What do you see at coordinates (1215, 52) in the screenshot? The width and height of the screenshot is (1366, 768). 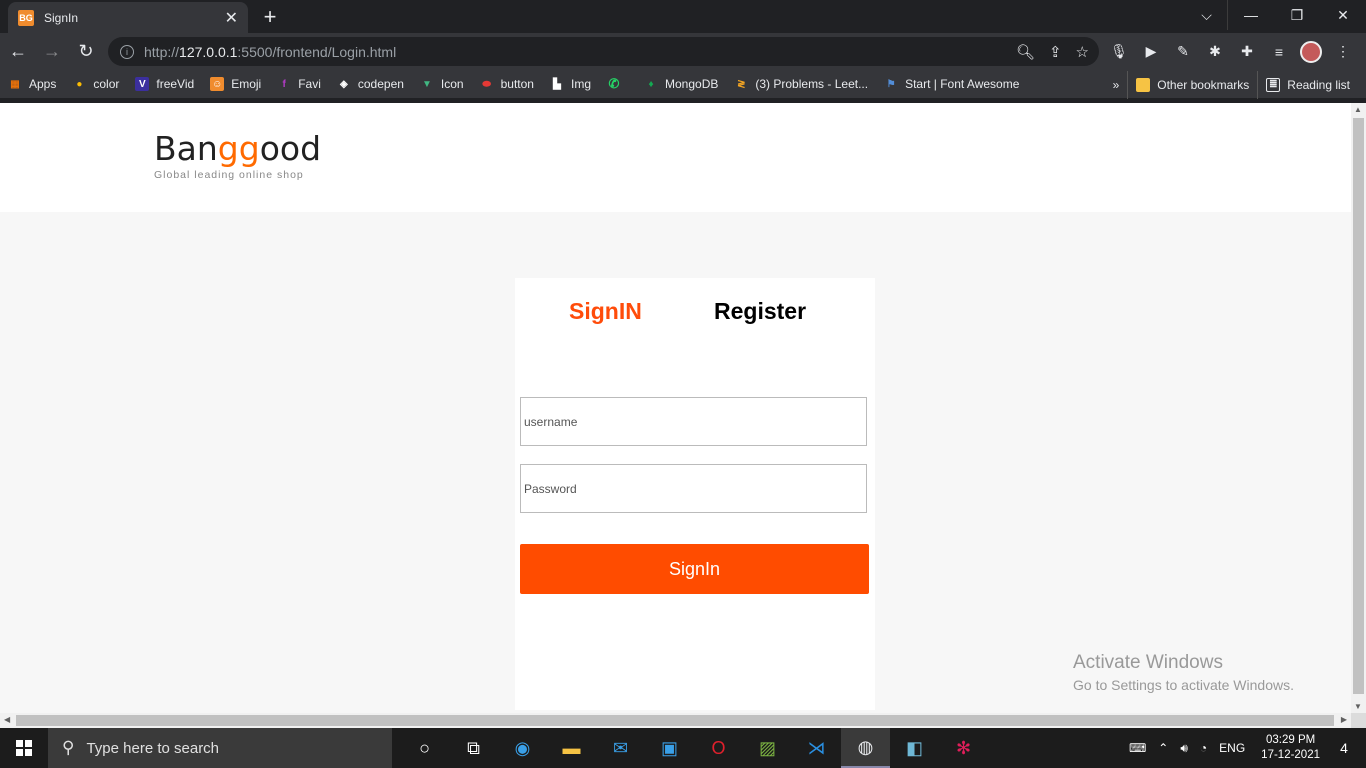 I see `colorpick-extension-icon: ✱` at bounding box center [1215, 52].